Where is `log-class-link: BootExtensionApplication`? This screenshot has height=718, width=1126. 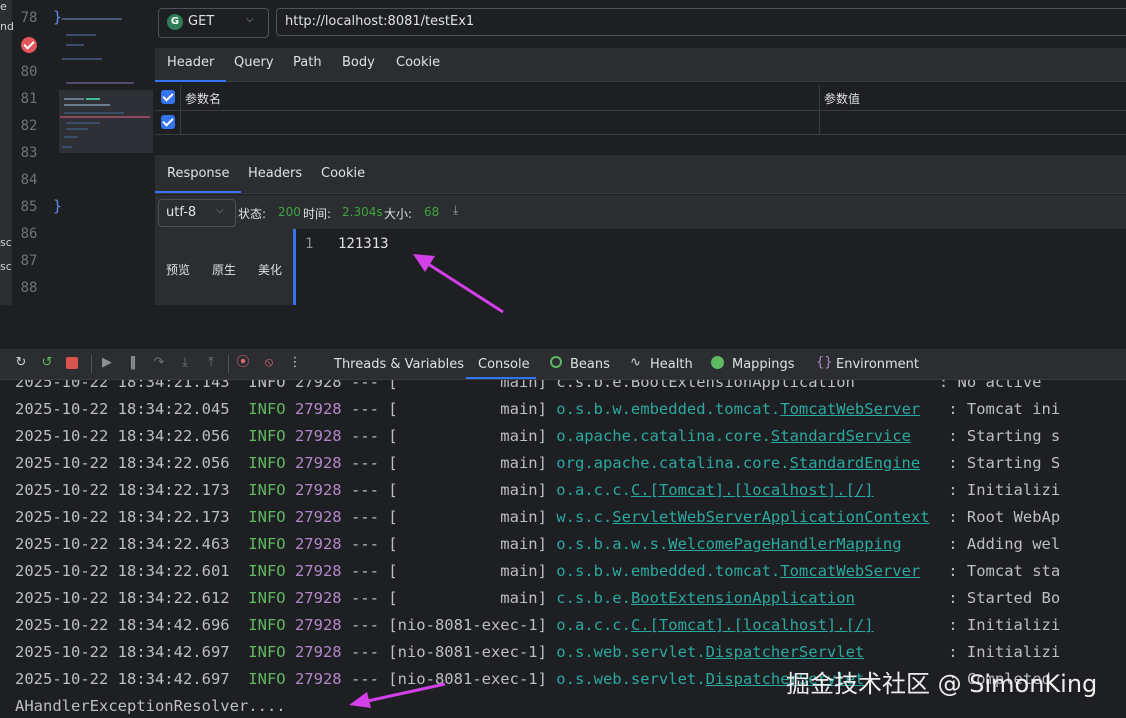 log-class-link: BootExtensionApplication is located at coordinates (743, 598).